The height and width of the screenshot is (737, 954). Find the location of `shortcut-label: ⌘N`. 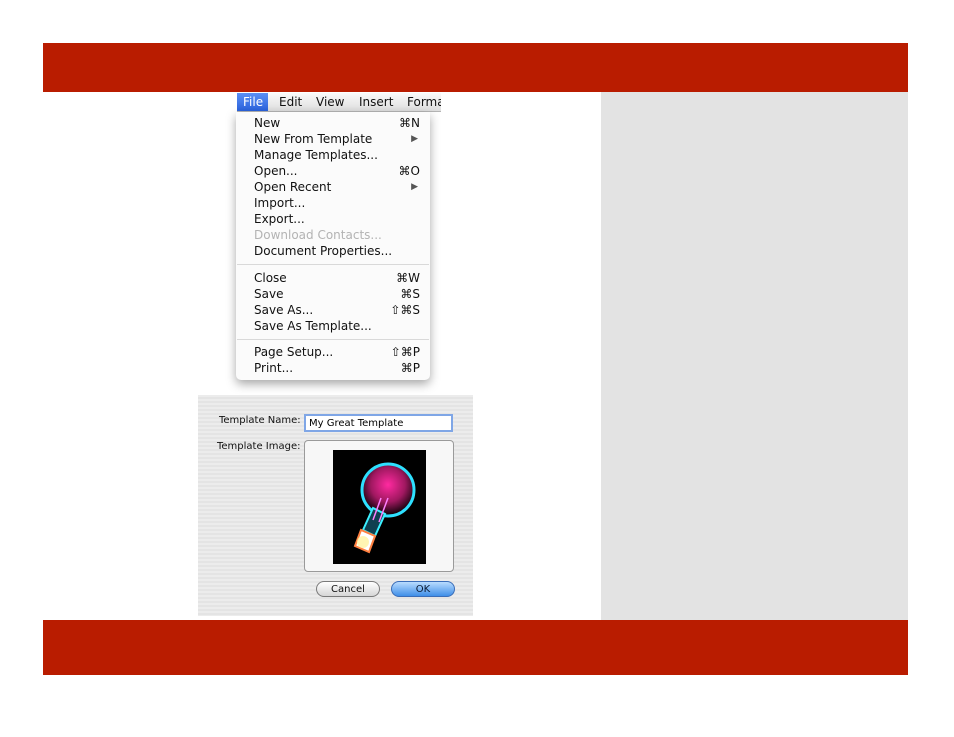

shortcut-label: ⌘N is located at coordinates (409, 123).